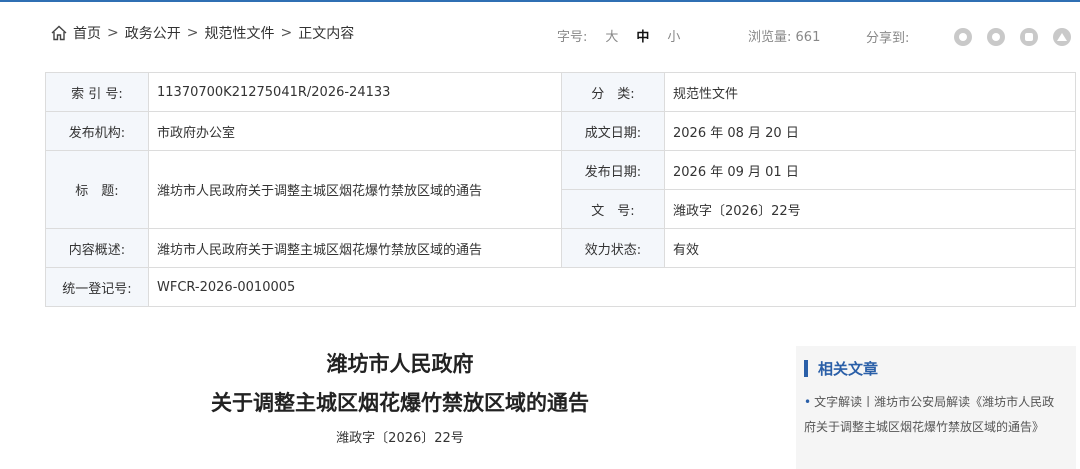 Image resolution: width=1080 pixels, height=469 pixels. I want to click on breadcrumb-home: 首页, so click(87, 33).